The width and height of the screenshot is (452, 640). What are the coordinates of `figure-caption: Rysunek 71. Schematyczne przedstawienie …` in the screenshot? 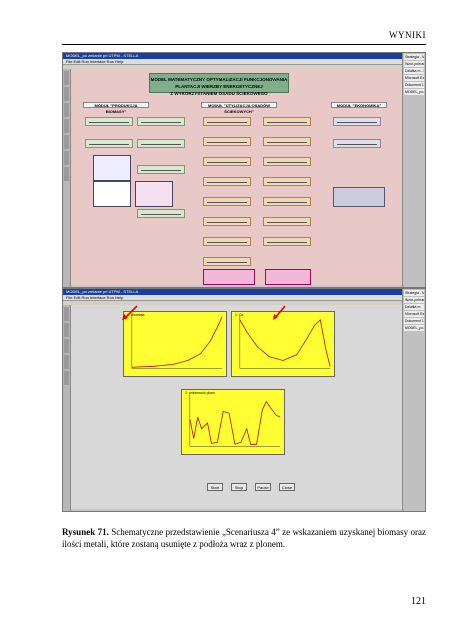 It's located at (244, 538).